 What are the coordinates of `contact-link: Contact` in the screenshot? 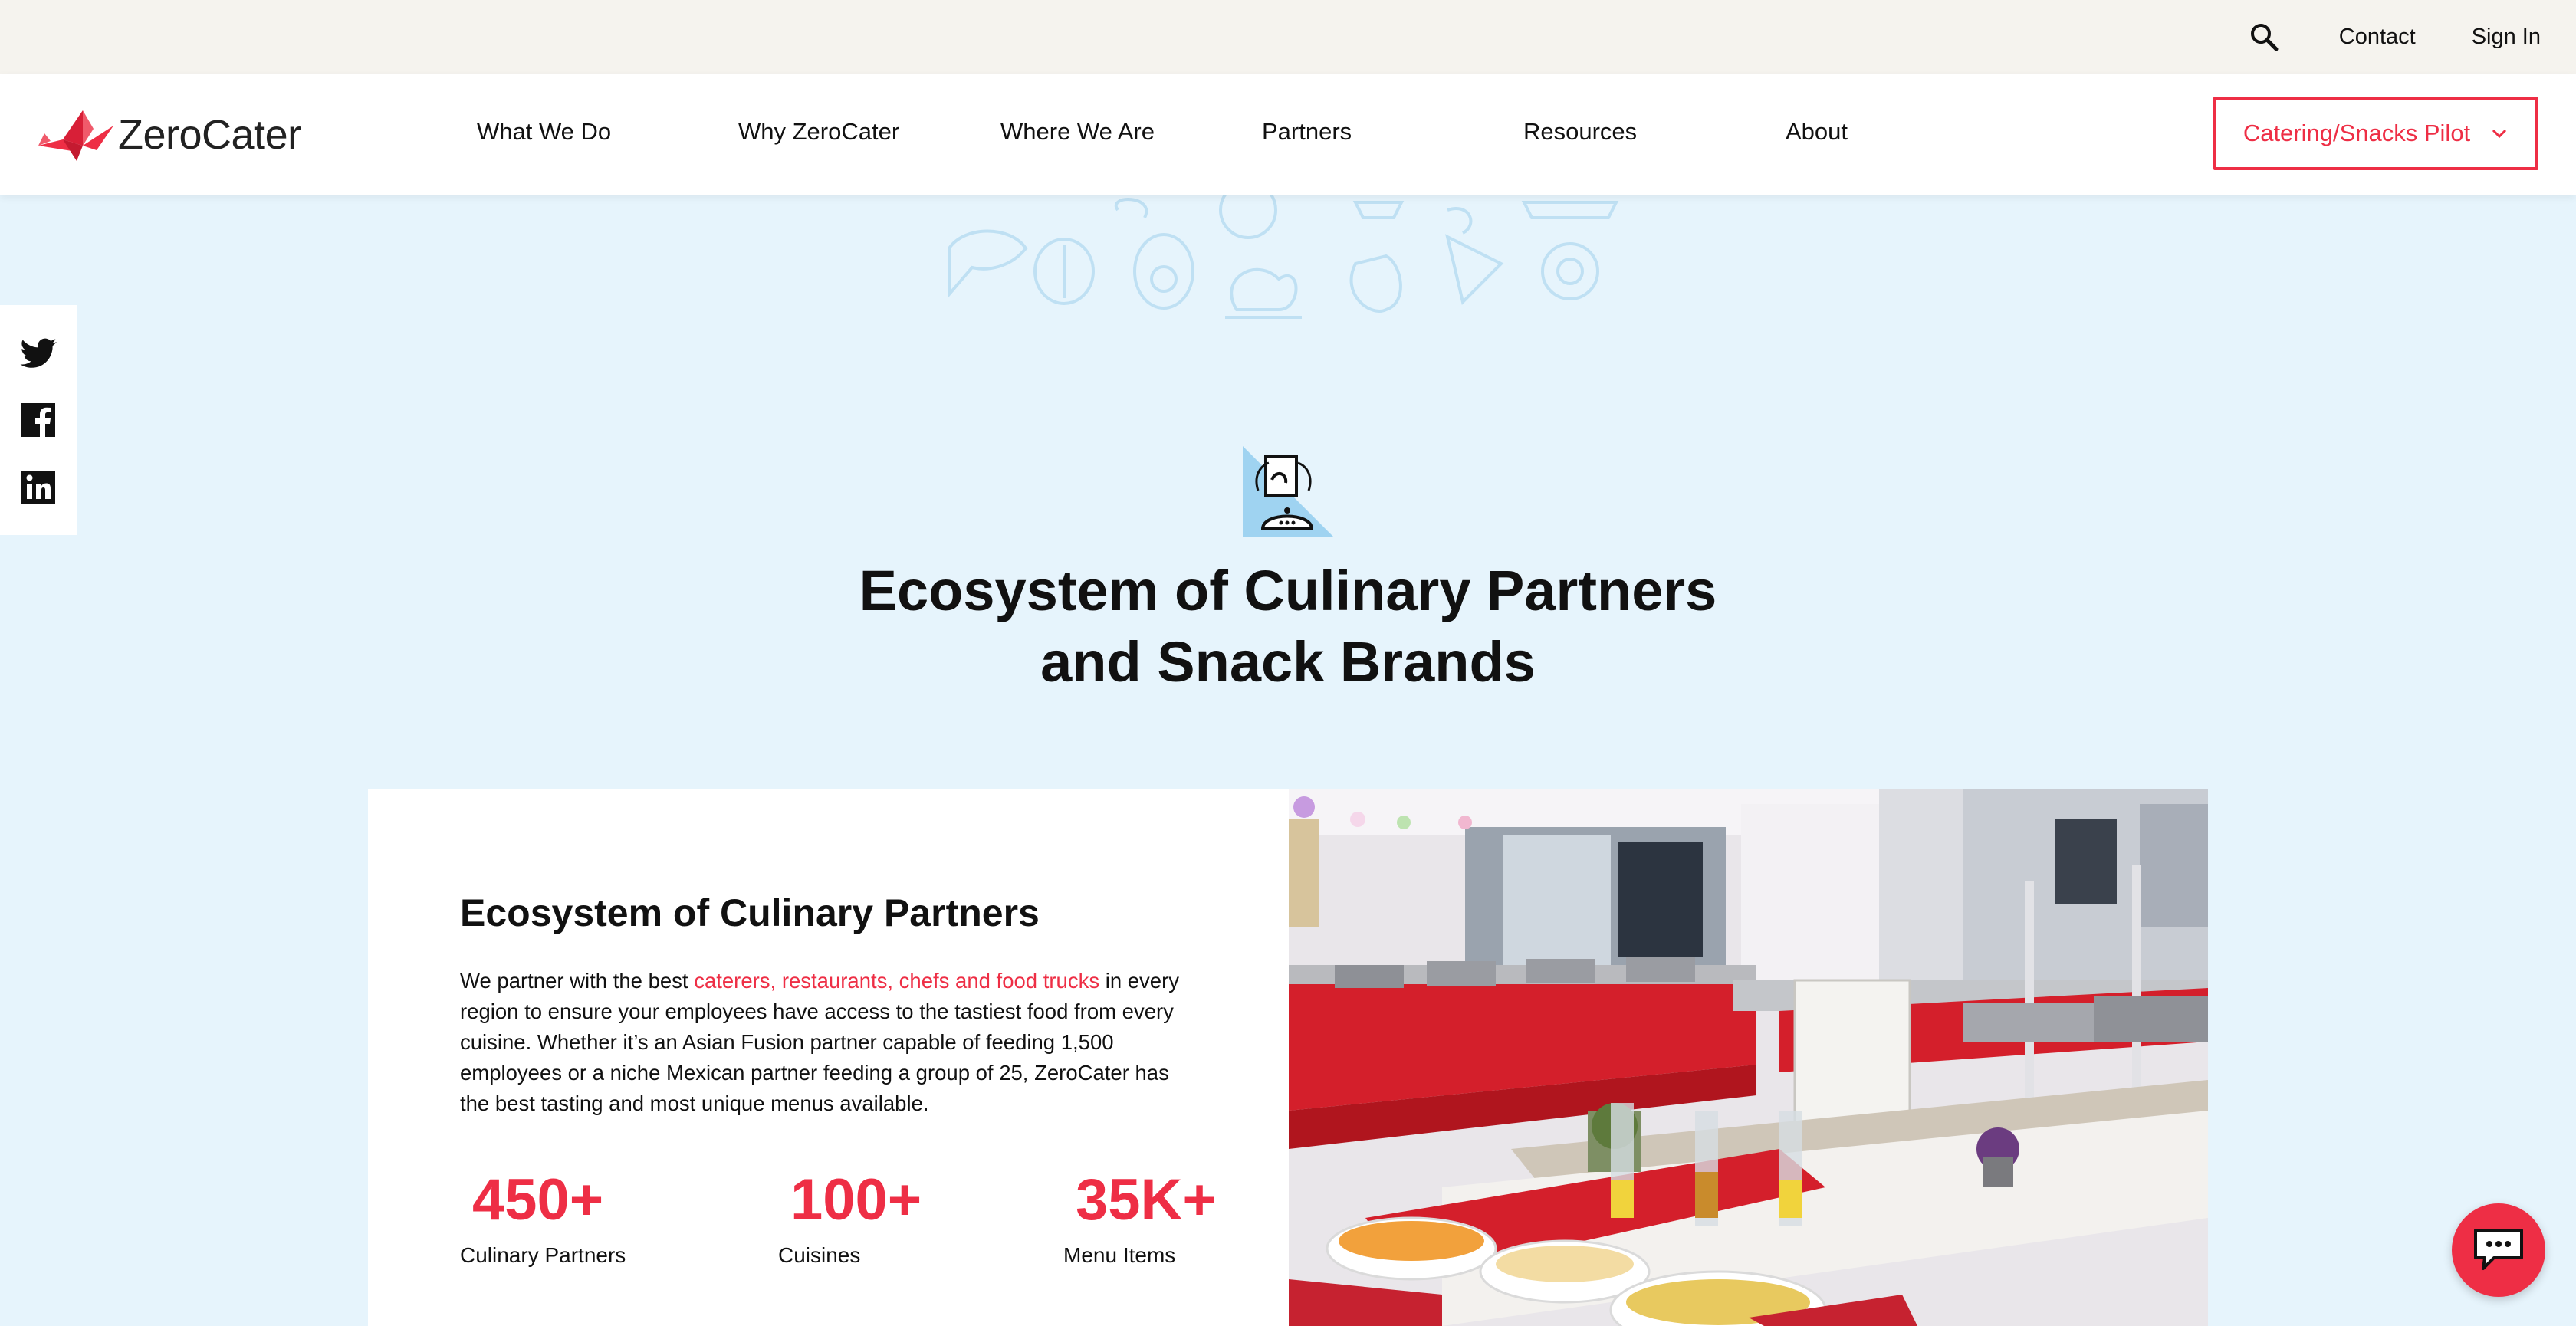 It's located at (2377, 37).